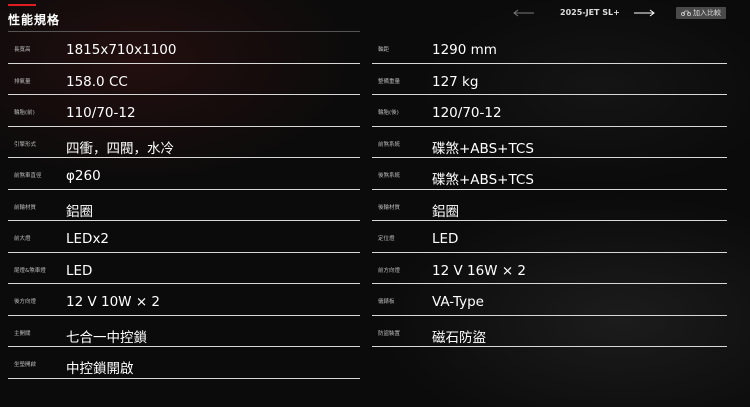 The height and width of the screenshot is (407, 750). What do you see at coordinates (22, 239) in the screenshot?
I see `spec-label: 前大燈` at bounding box center [22, 239].